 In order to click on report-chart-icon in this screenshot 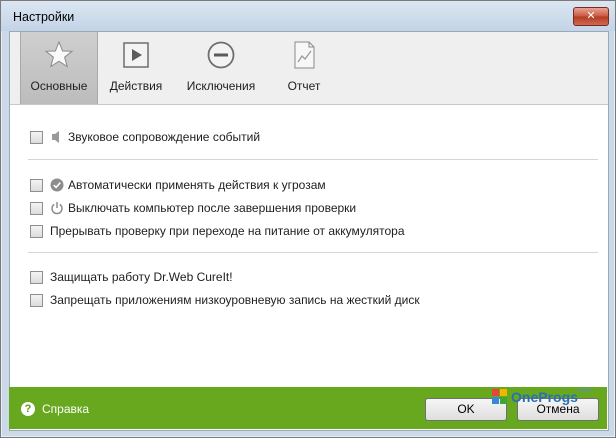, I will do `click(304, 55)`.